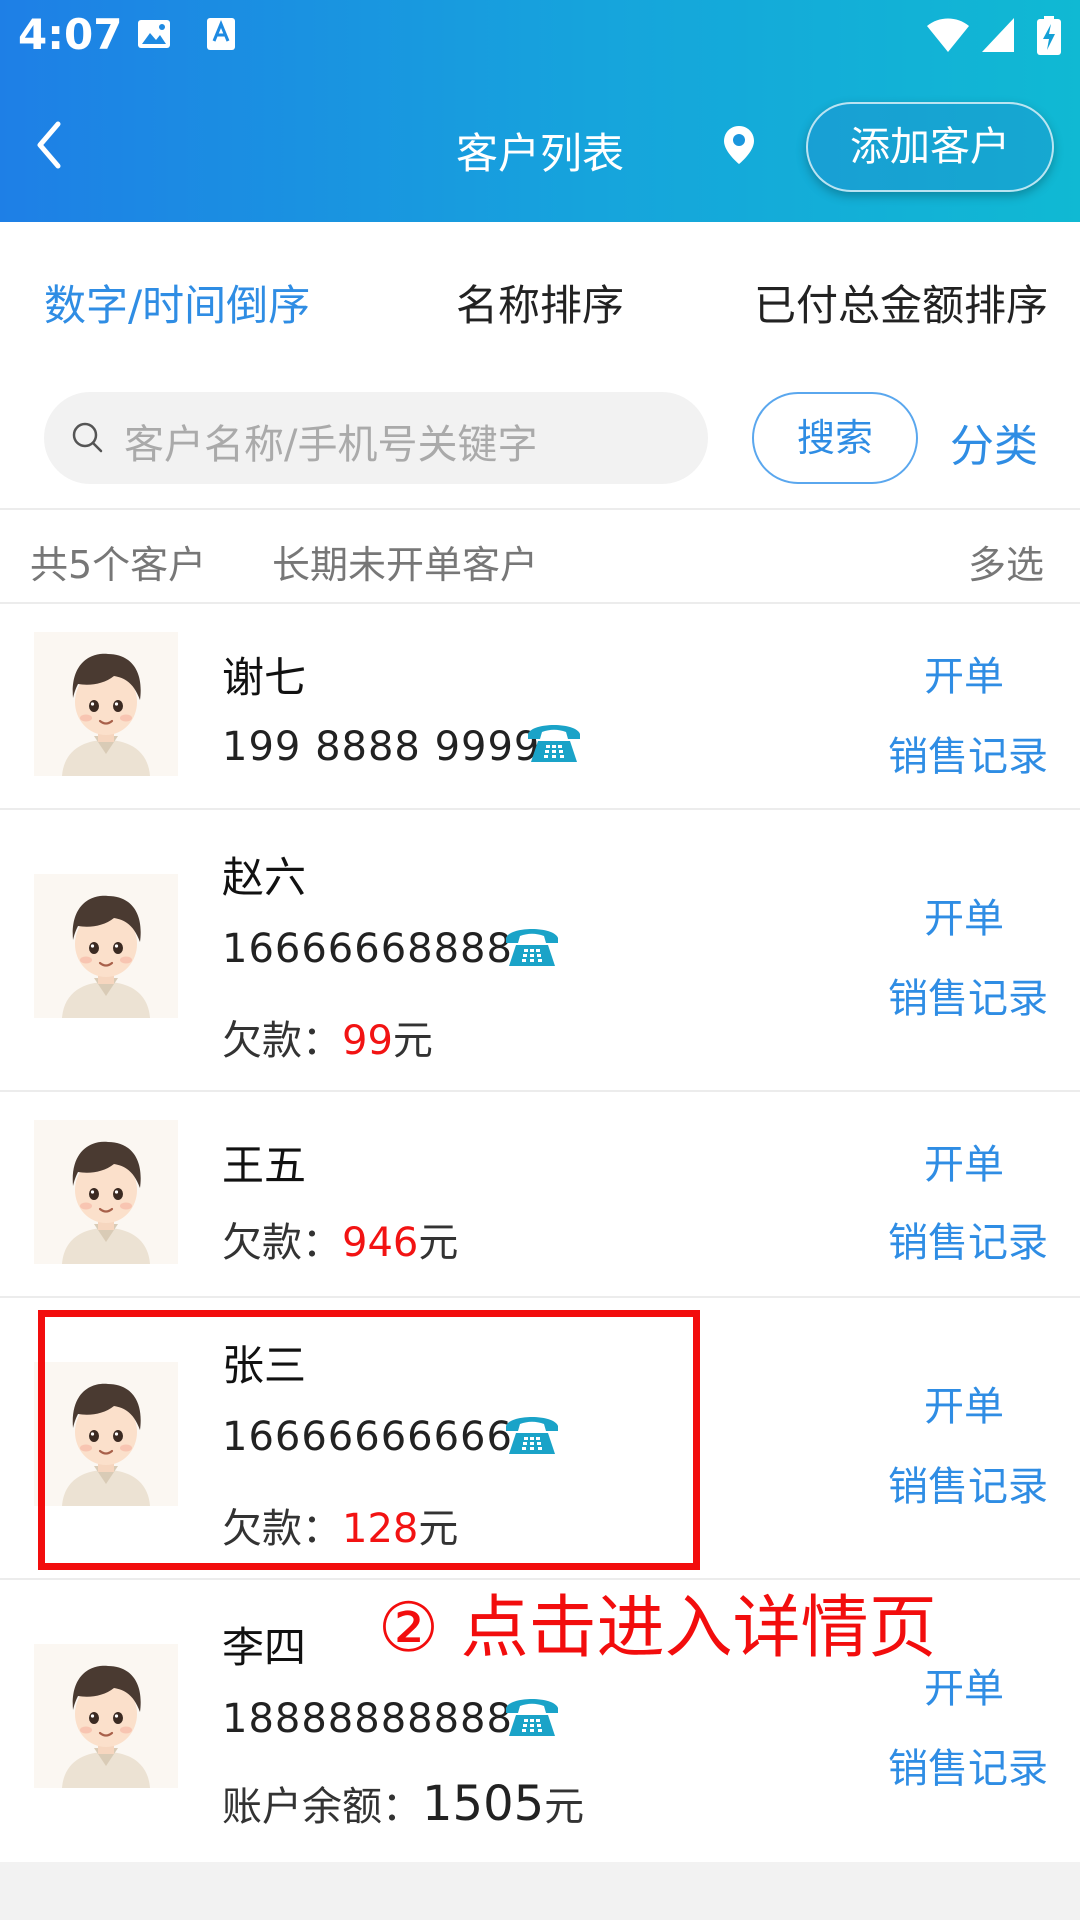  Describe the element at coordinates (739, 145) in the screenshot. I see `location-pin-icon` at that location.